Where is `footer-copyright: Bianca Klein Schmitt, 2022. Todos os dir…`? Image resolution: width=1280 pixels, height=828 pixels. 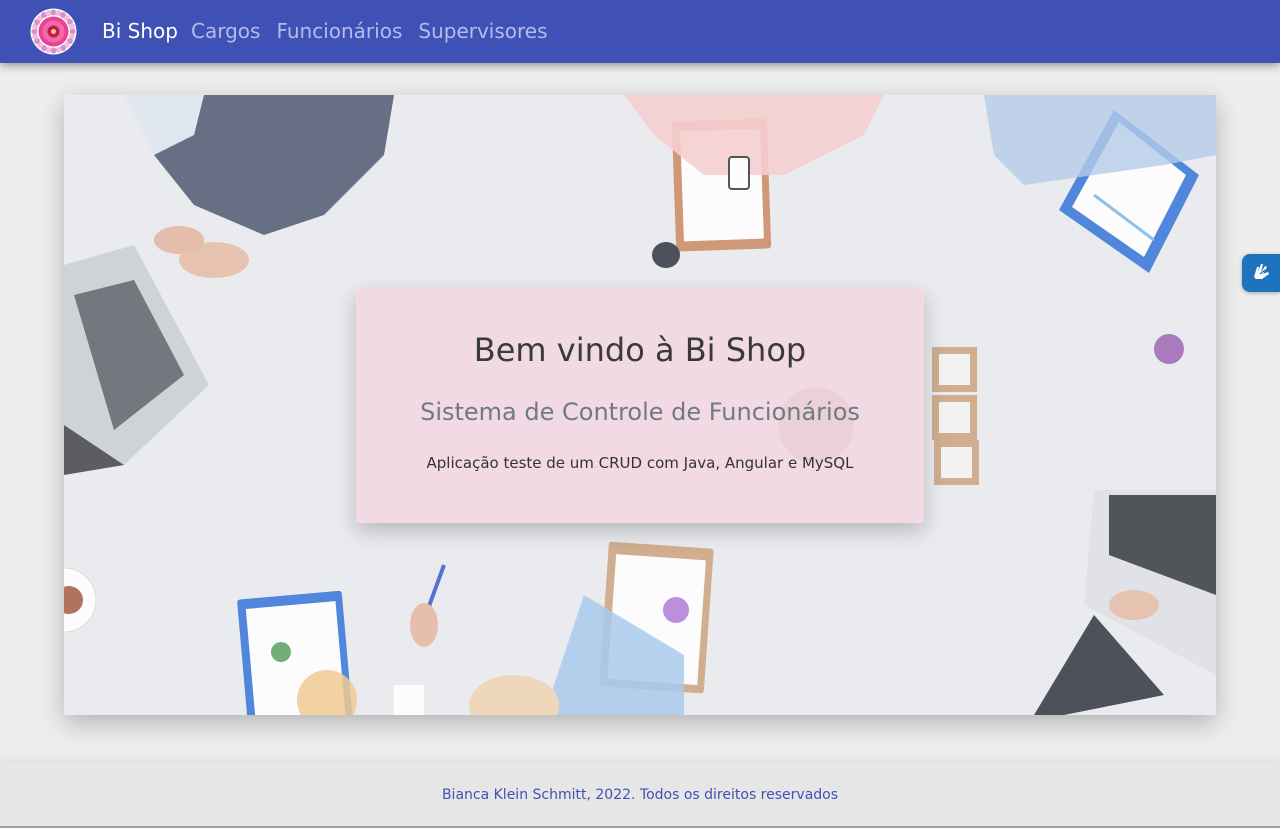 footer-copyright: Bianca Klein Schmitt, 2022. Todos os dir… is located at coordinates (640, 795).